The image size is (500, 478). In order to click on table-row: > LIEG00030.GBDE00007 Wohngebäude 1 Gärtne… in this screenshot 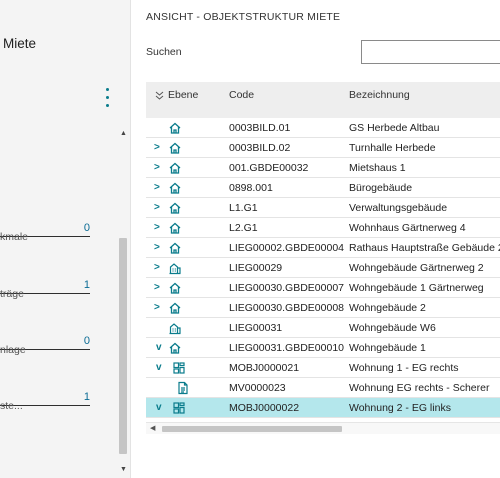, I will do `click(323, 288)`.